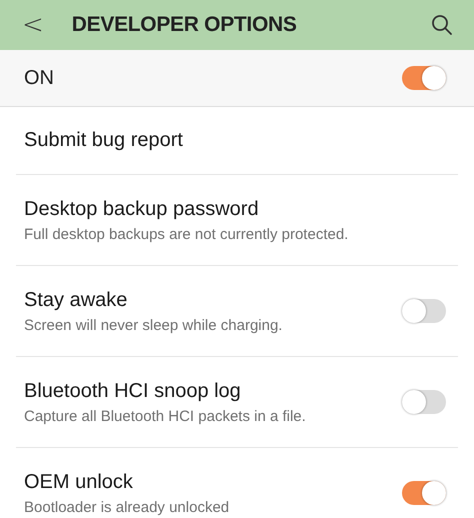 This screenshot has height=518, width=474. What do you see at coordinates (127, 507) in the screenshot?
I see `setting-description: Bootloader is already unlocked` at bounding box center [127, 507].